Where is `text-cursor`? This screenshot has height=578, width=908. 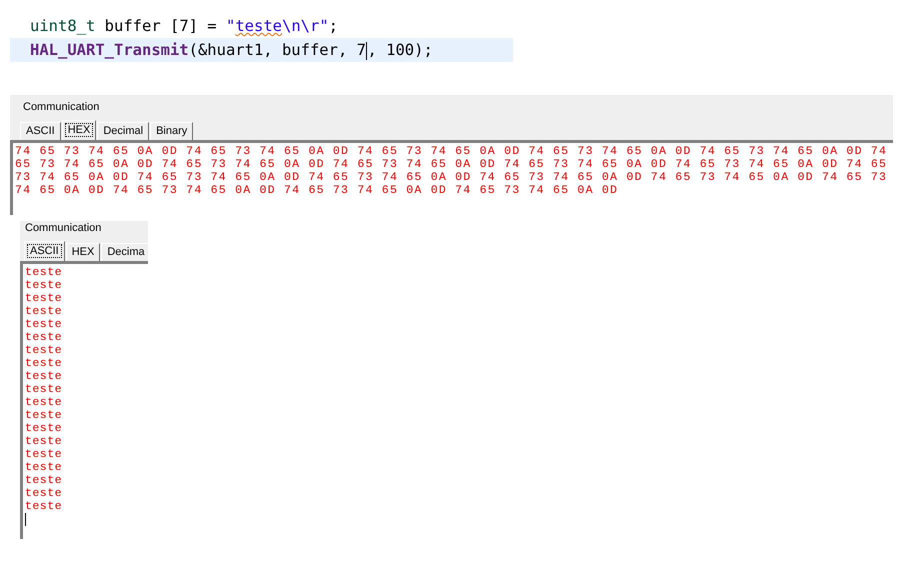 text-cursor is located at coordinates (367, 51).